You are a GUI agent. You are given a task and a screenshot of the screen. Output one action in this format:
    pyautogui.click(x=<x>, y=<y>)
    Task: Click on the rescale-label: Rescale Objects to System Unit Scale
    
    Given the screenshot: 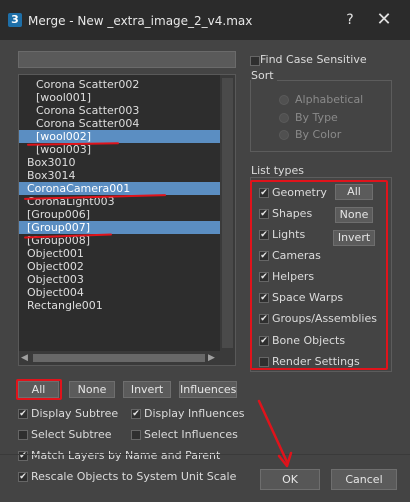 What is the action you would take?
    pyautogui.click(x=134, y=476)
    